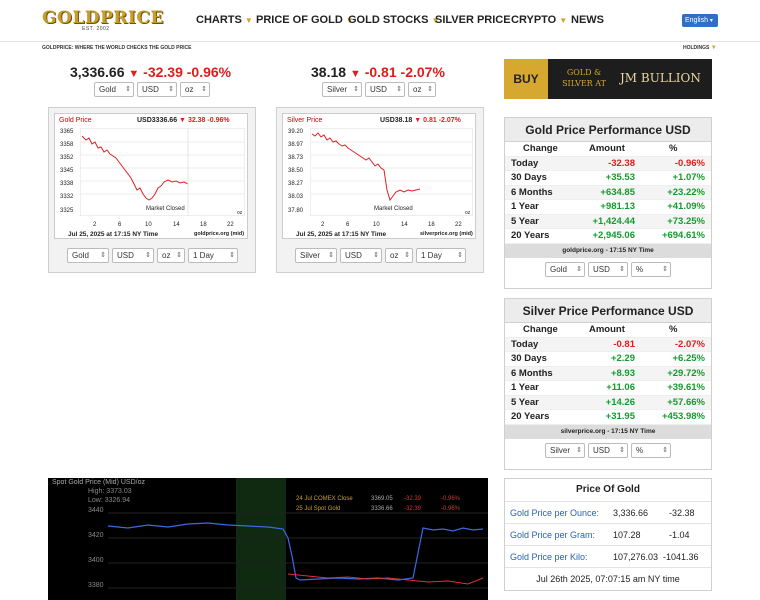 The width and height of the screenshot is (760, 600). What do you see at coordinates (711, 21) in the screenshot?
I see `chevron-down-icon: ▾` at bounding box center [711, 21].